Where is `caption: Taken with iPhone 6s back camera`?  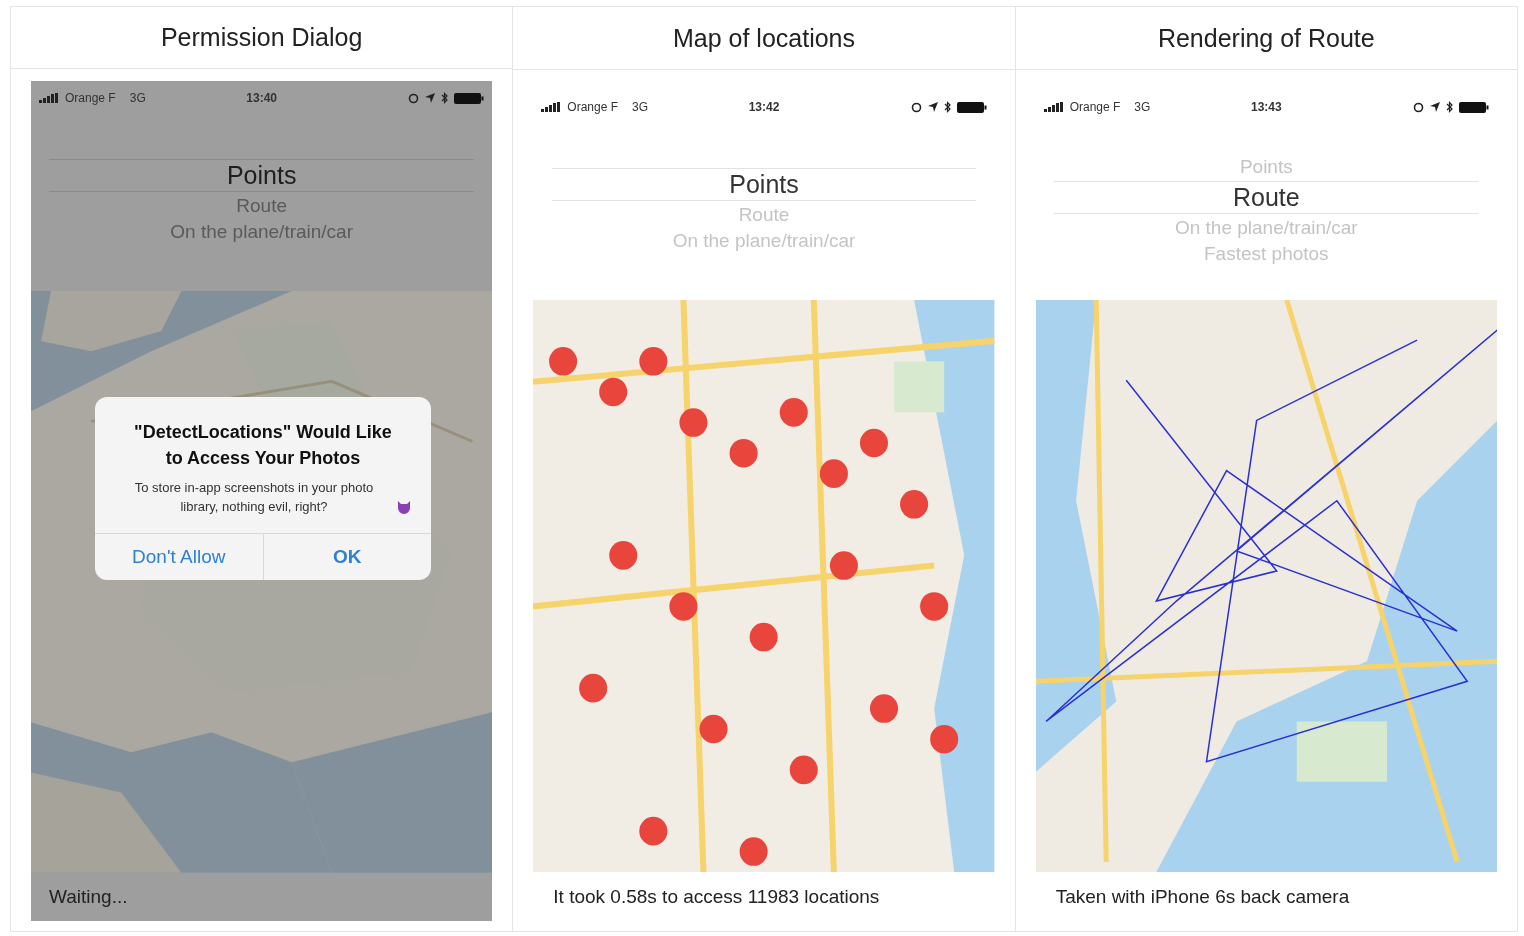 caption: Taken with iPhone 6s back camera is located at coordinates (1202, 896).